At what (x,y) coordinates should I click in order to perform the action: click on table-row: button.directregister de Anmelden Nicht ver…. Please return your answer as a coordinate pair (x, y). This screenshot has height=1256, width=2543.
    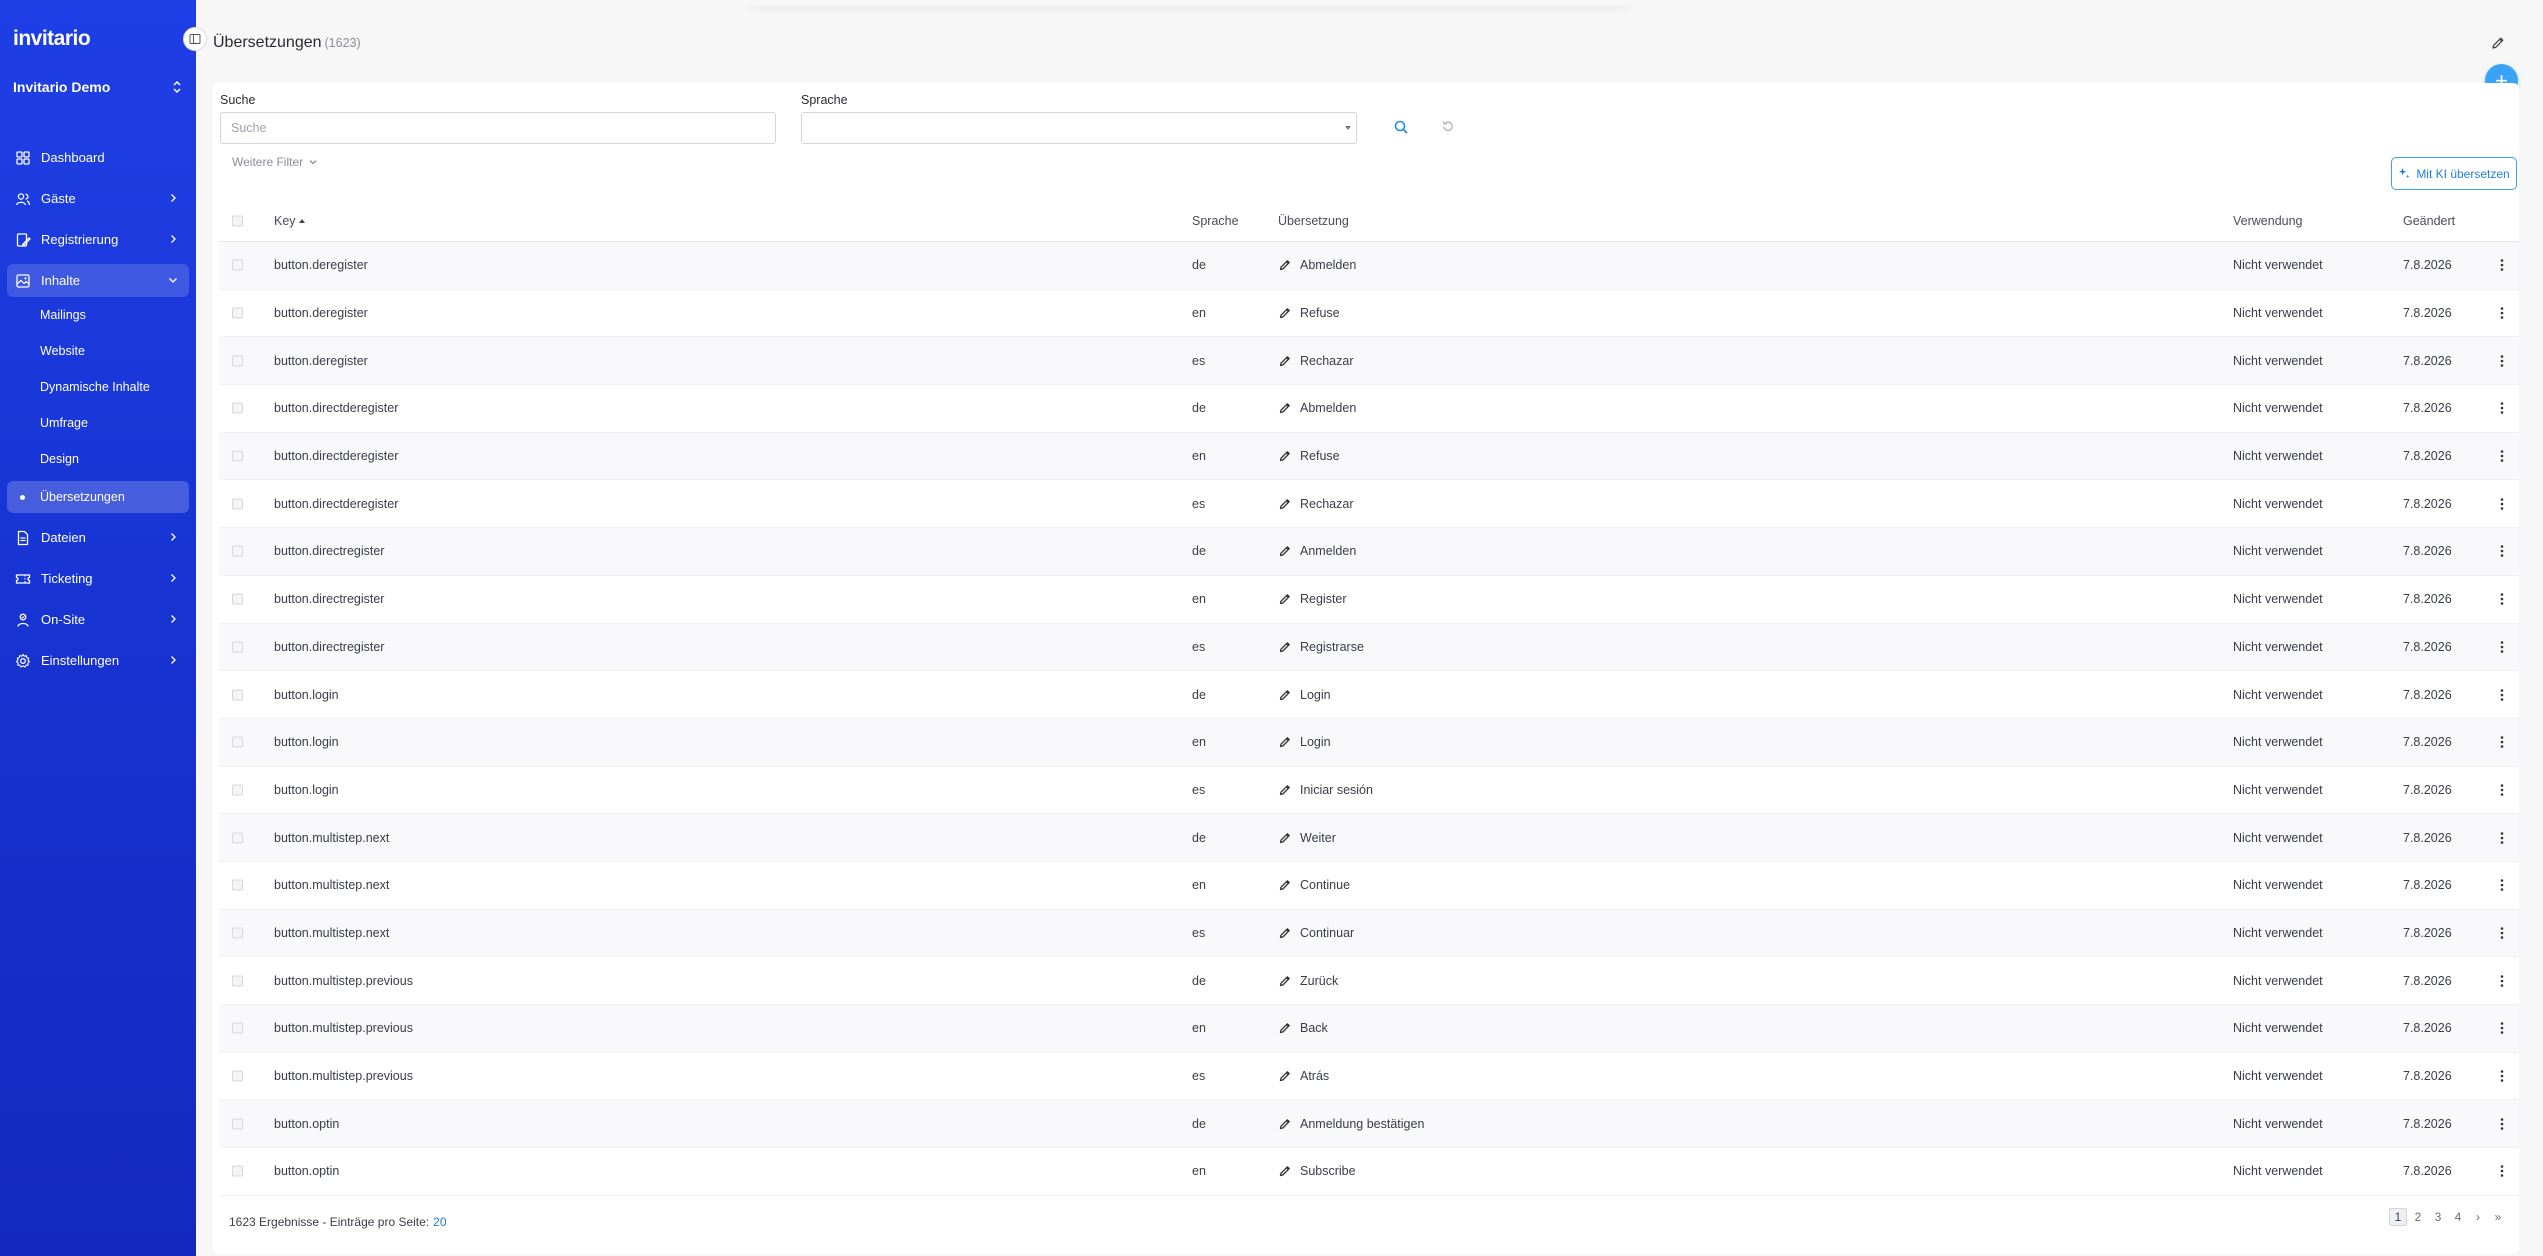
    Looking at the image, I should click on (1369, 552).